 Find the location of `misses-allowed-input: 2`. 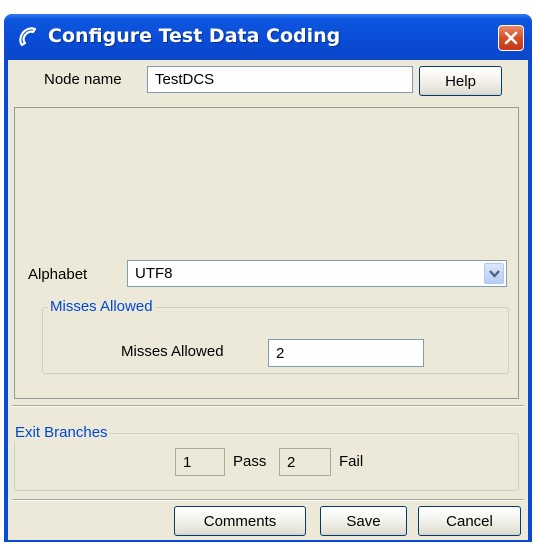

misses-allowed-input: 2 is located at coordinates (346, 353).